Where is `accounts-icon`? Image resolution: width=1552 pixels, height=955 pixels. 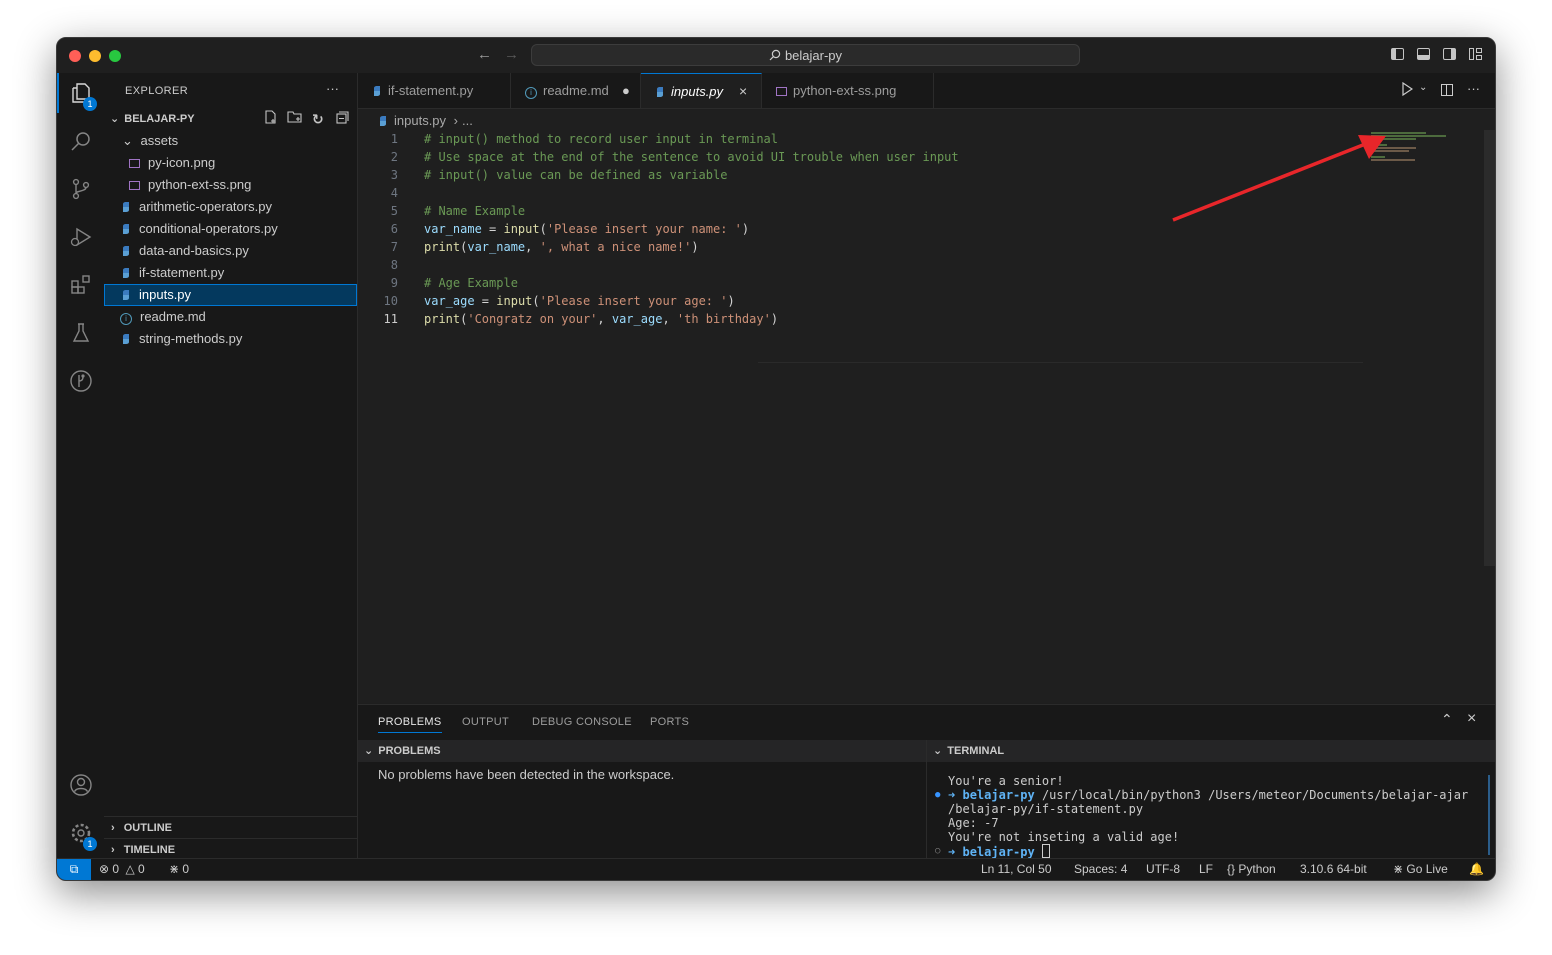 accounts-icon is located at coordinates (80, 785).